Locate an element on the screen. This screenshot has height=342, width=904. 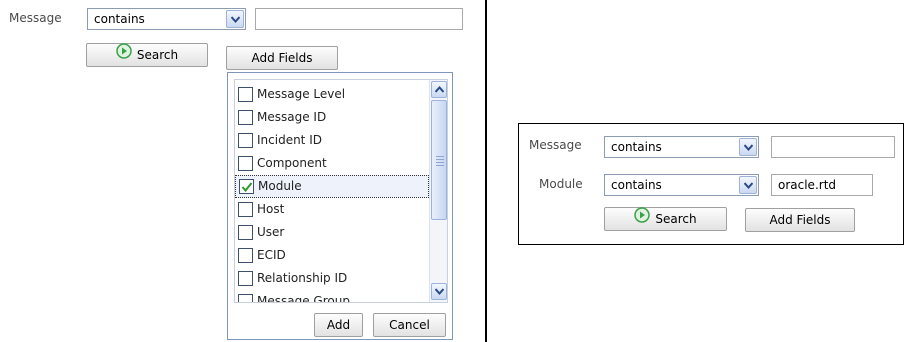
list-item: Message Level is located at coordinates (332, 94).